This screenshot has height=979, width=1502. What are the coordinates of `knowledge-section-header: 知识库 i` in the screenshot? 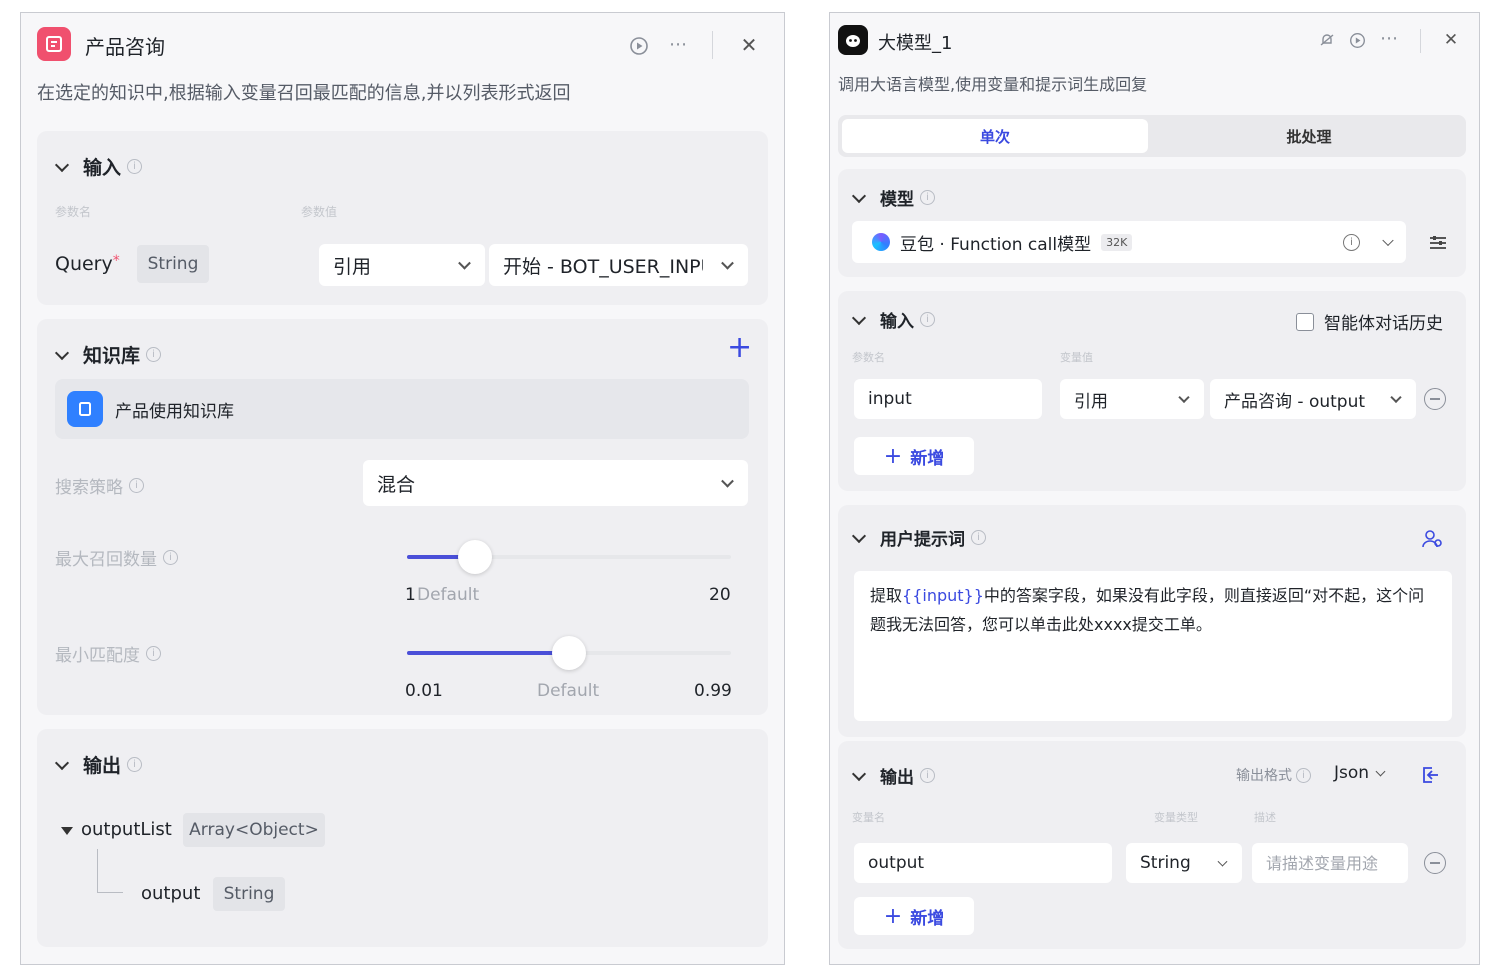 It's located at (107, 354).